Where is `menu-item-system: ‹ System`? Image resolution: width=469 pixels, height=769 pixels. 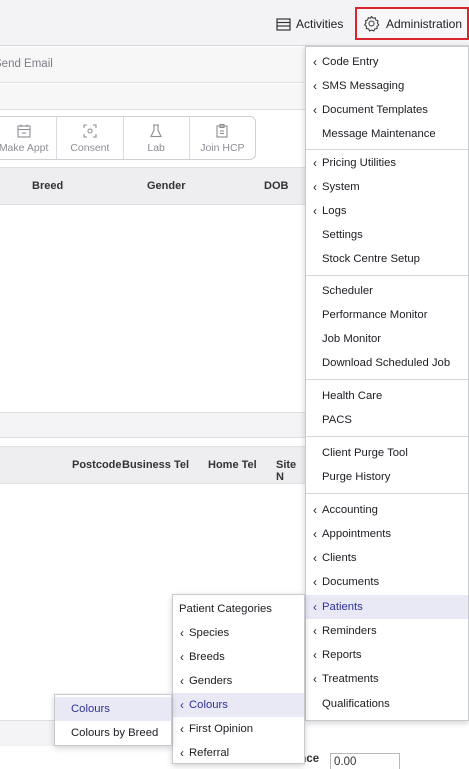 menu-item-system: ‹ System is located at coordinates (387, 187).